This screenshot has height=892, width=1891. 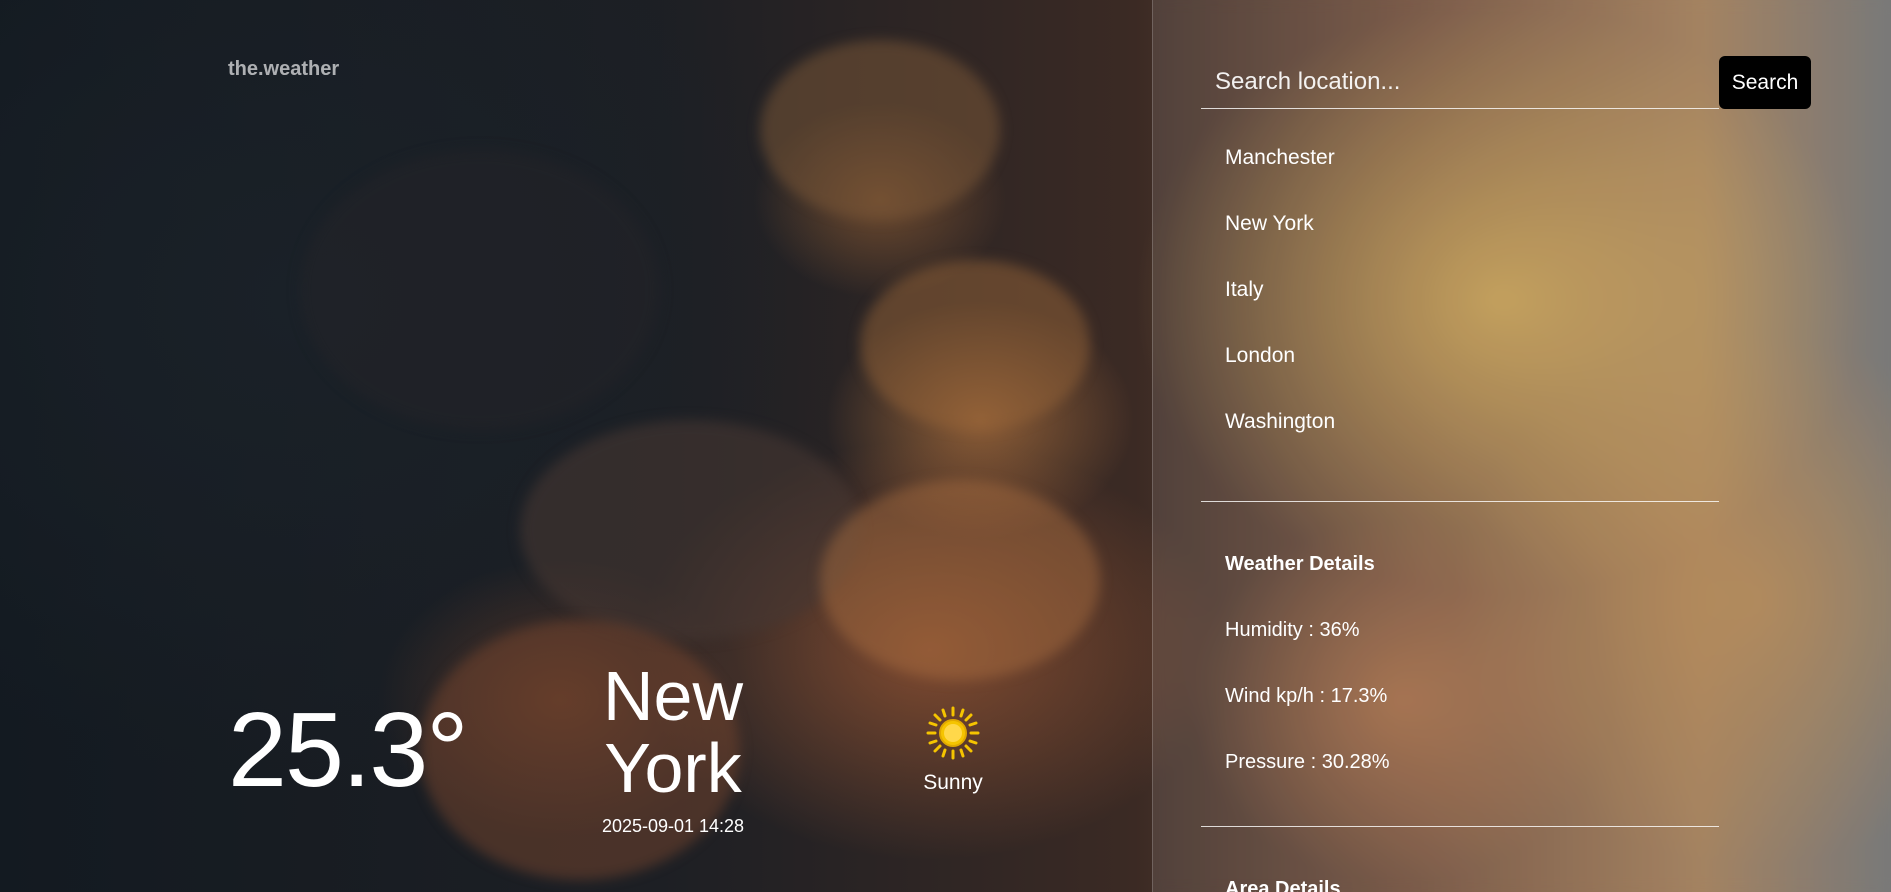 I want to click on search-input, so click(x=1460, y=82).